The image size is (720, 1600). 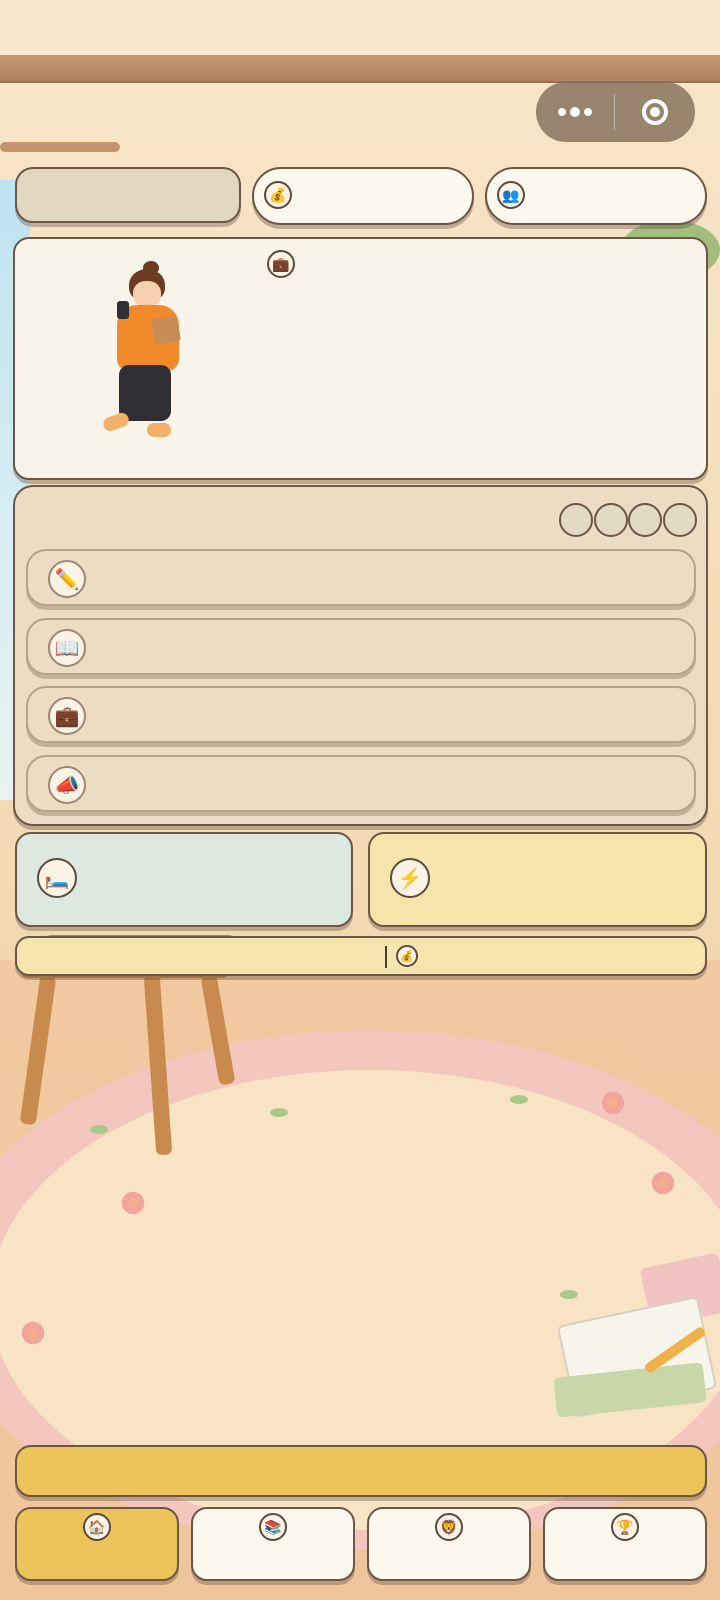 What do you see at coordinates (537, 879) in the screenshot?
I see `energy-card: ⚡` at bounding box center [537, 879].